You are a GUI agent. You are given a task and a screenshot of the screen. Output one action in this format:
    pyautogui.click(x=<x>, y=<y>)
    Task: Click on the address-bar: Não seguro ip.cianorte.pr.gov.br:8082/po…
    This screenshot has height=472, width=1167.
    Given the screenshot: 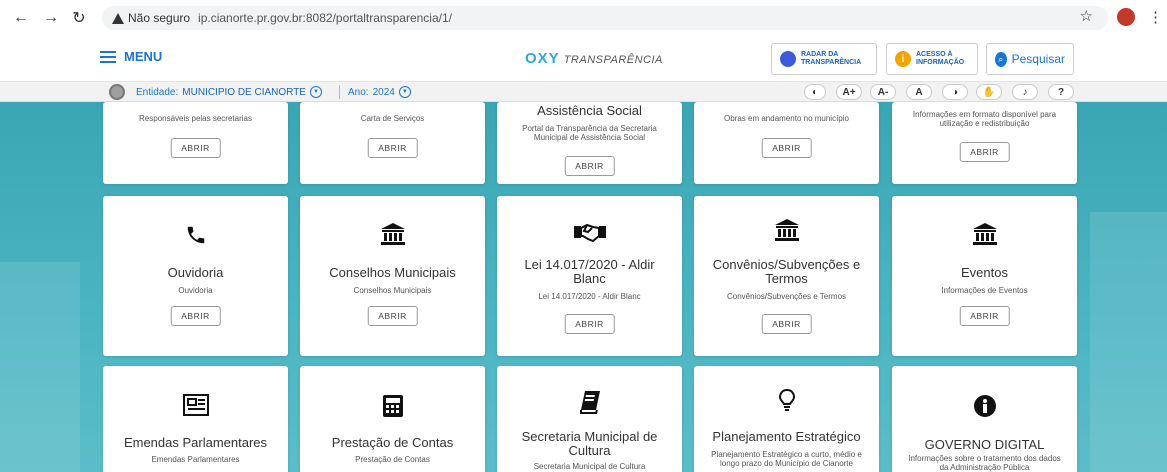 What is the action you would take?
    pyautogui.click(x=605, y=18)
    